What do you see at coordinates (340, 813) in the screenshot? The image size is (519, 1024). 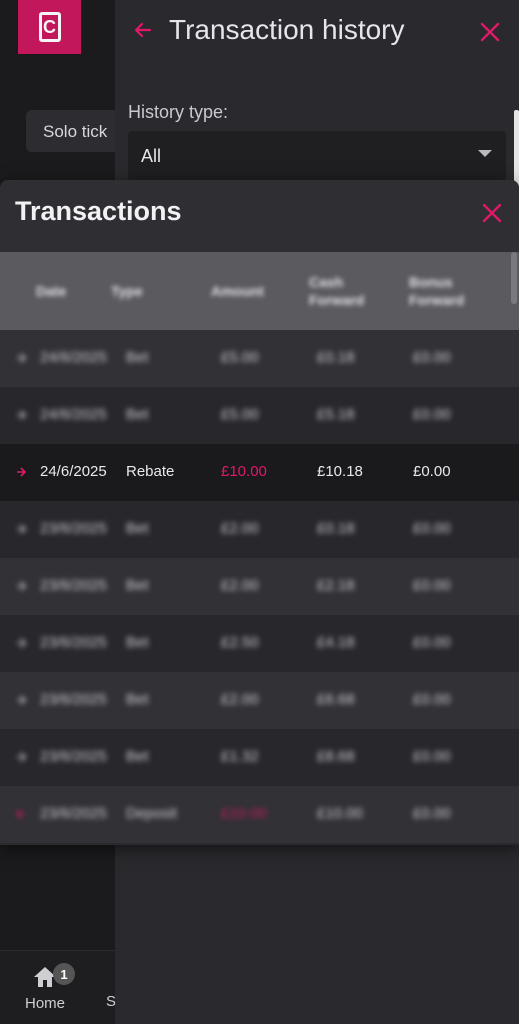 I see `cell-cash-forward: £10.00` at bounding box center [340, 813].